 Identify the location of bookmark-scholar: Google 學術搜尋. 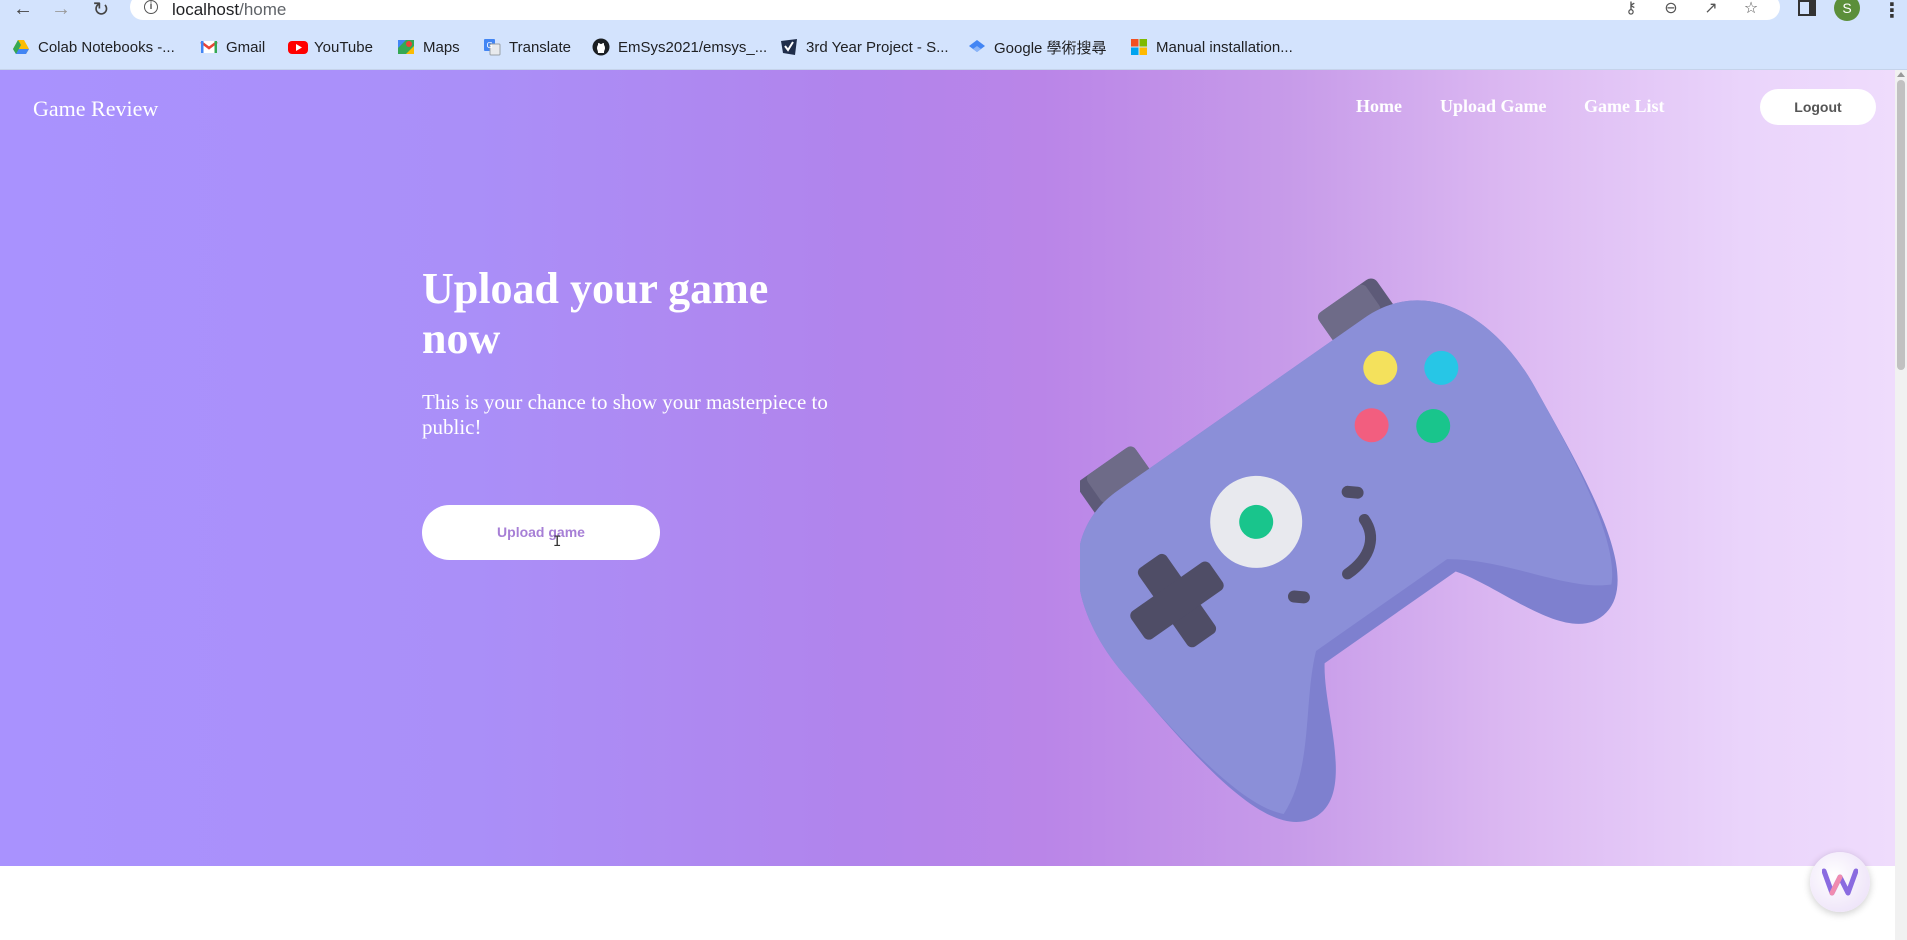
(1037, 47).